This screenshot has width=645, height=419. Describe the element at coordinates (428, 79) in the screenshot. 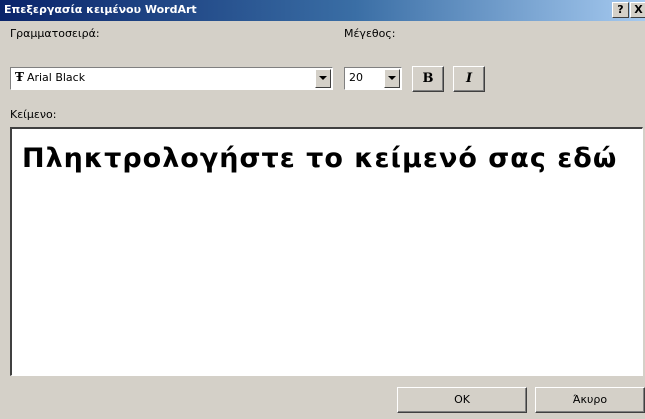

I see `bold-button: B` at that location.